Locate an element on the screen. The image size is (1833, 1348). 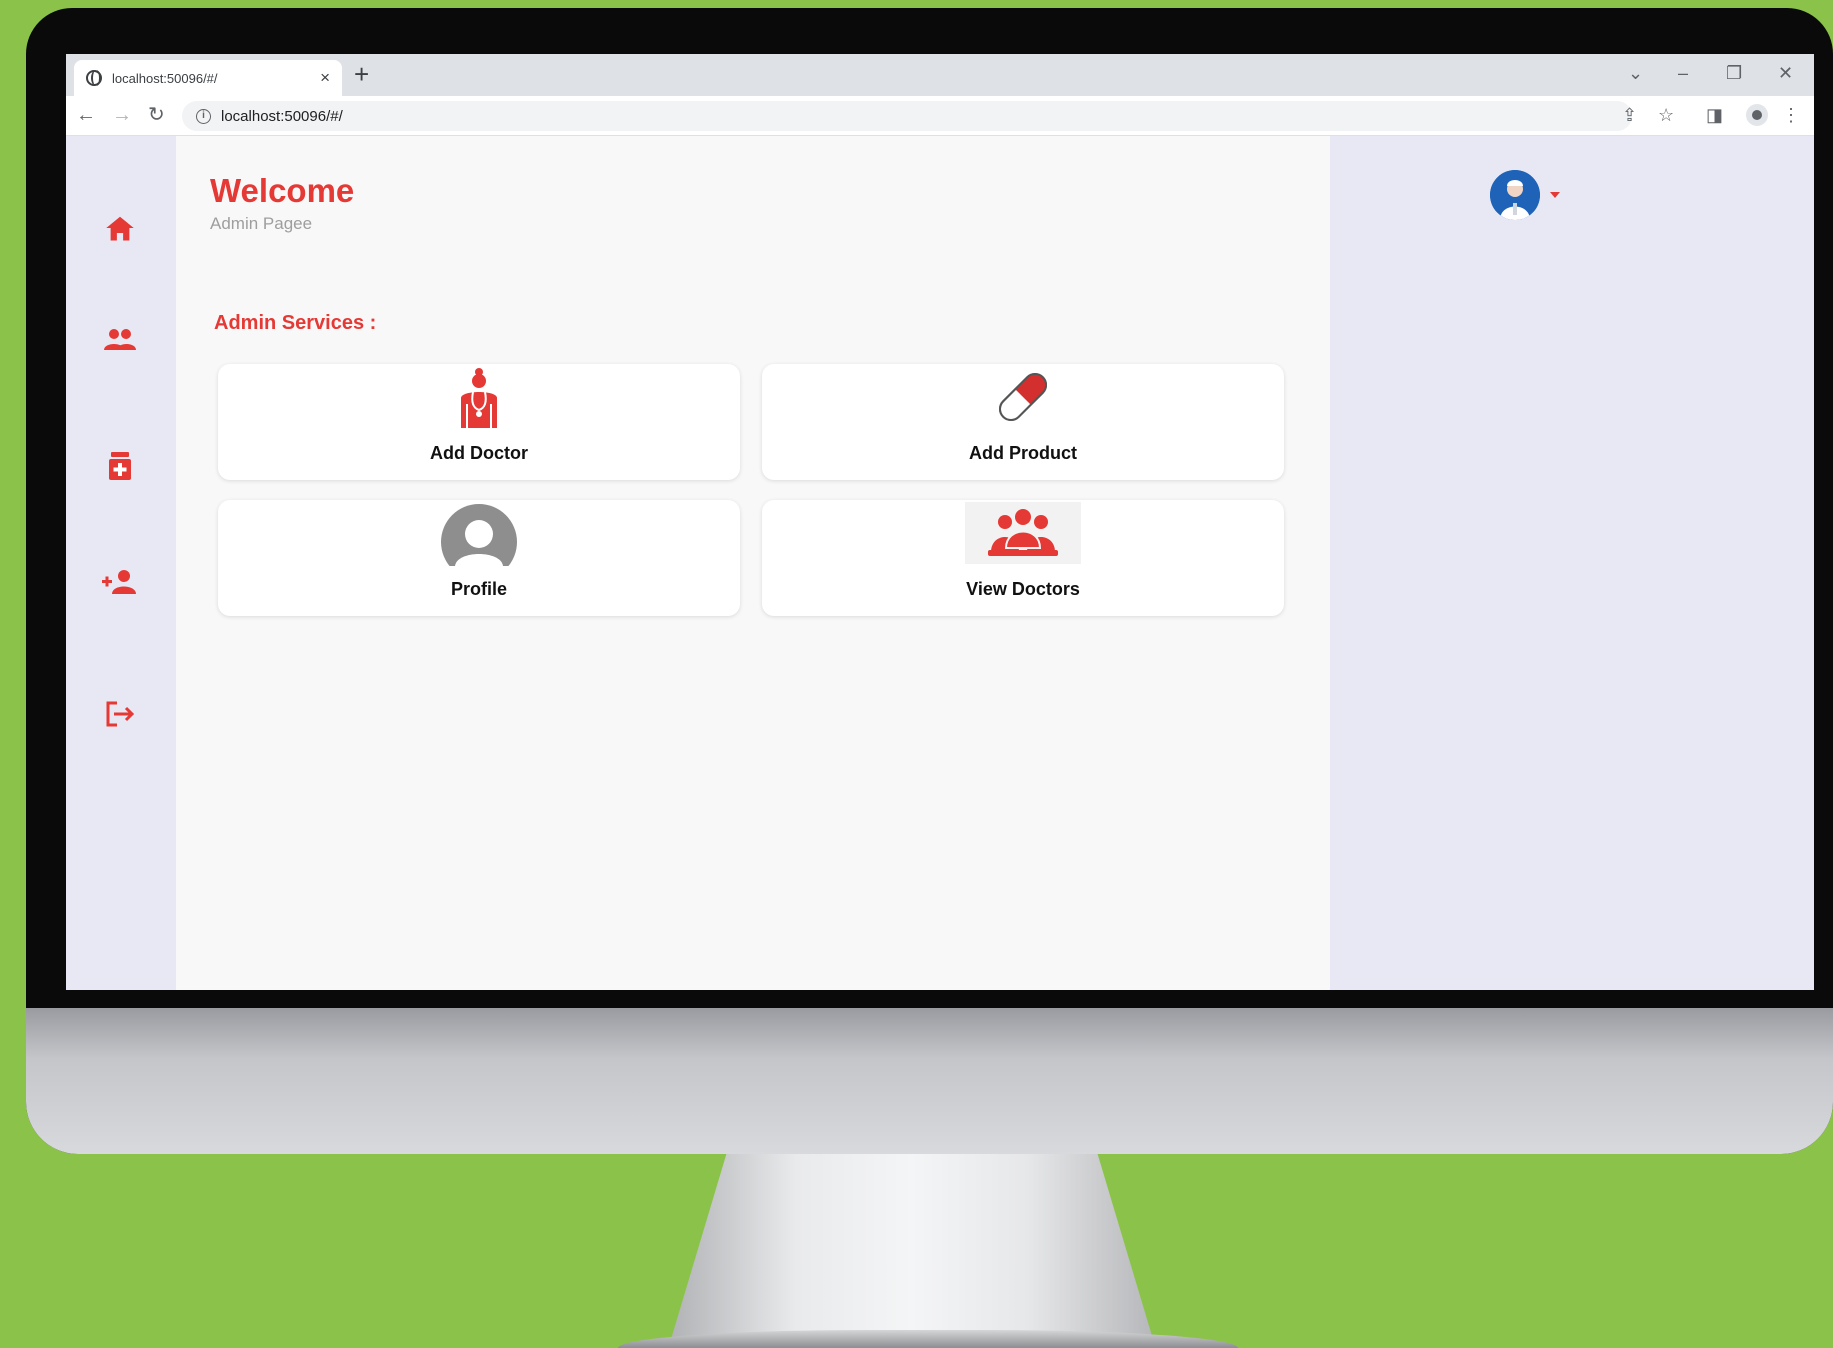
profile-avatar-icon is located at coordinates (479, 542).